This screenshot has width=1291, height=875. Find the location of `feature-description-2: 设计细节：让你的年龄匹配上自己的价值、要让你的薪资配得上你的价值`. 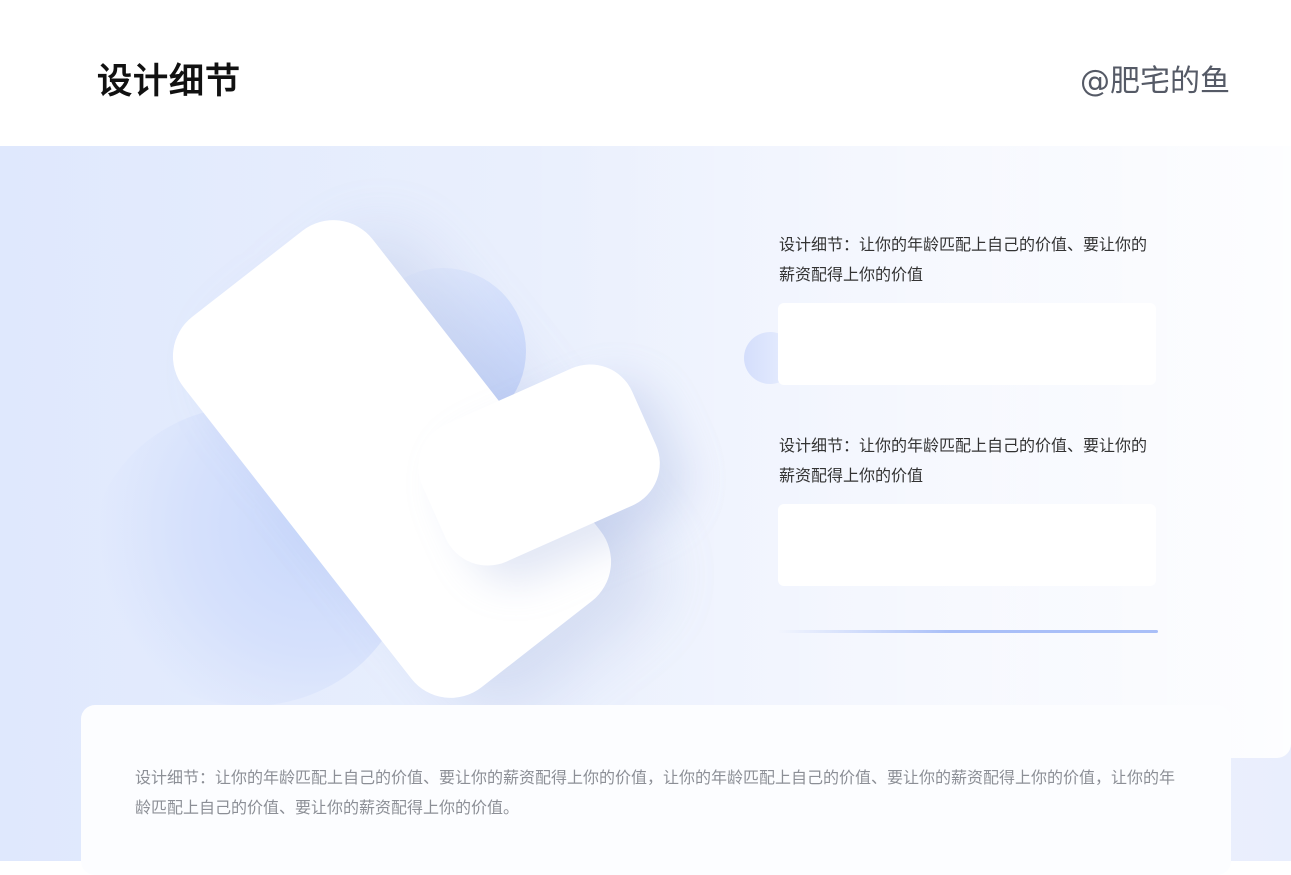

feature-description-2: 设计细节：让你的年龄匹配上自己的价值、要让你的薪资配得上你的价值 is located at coordinates (963, 460).